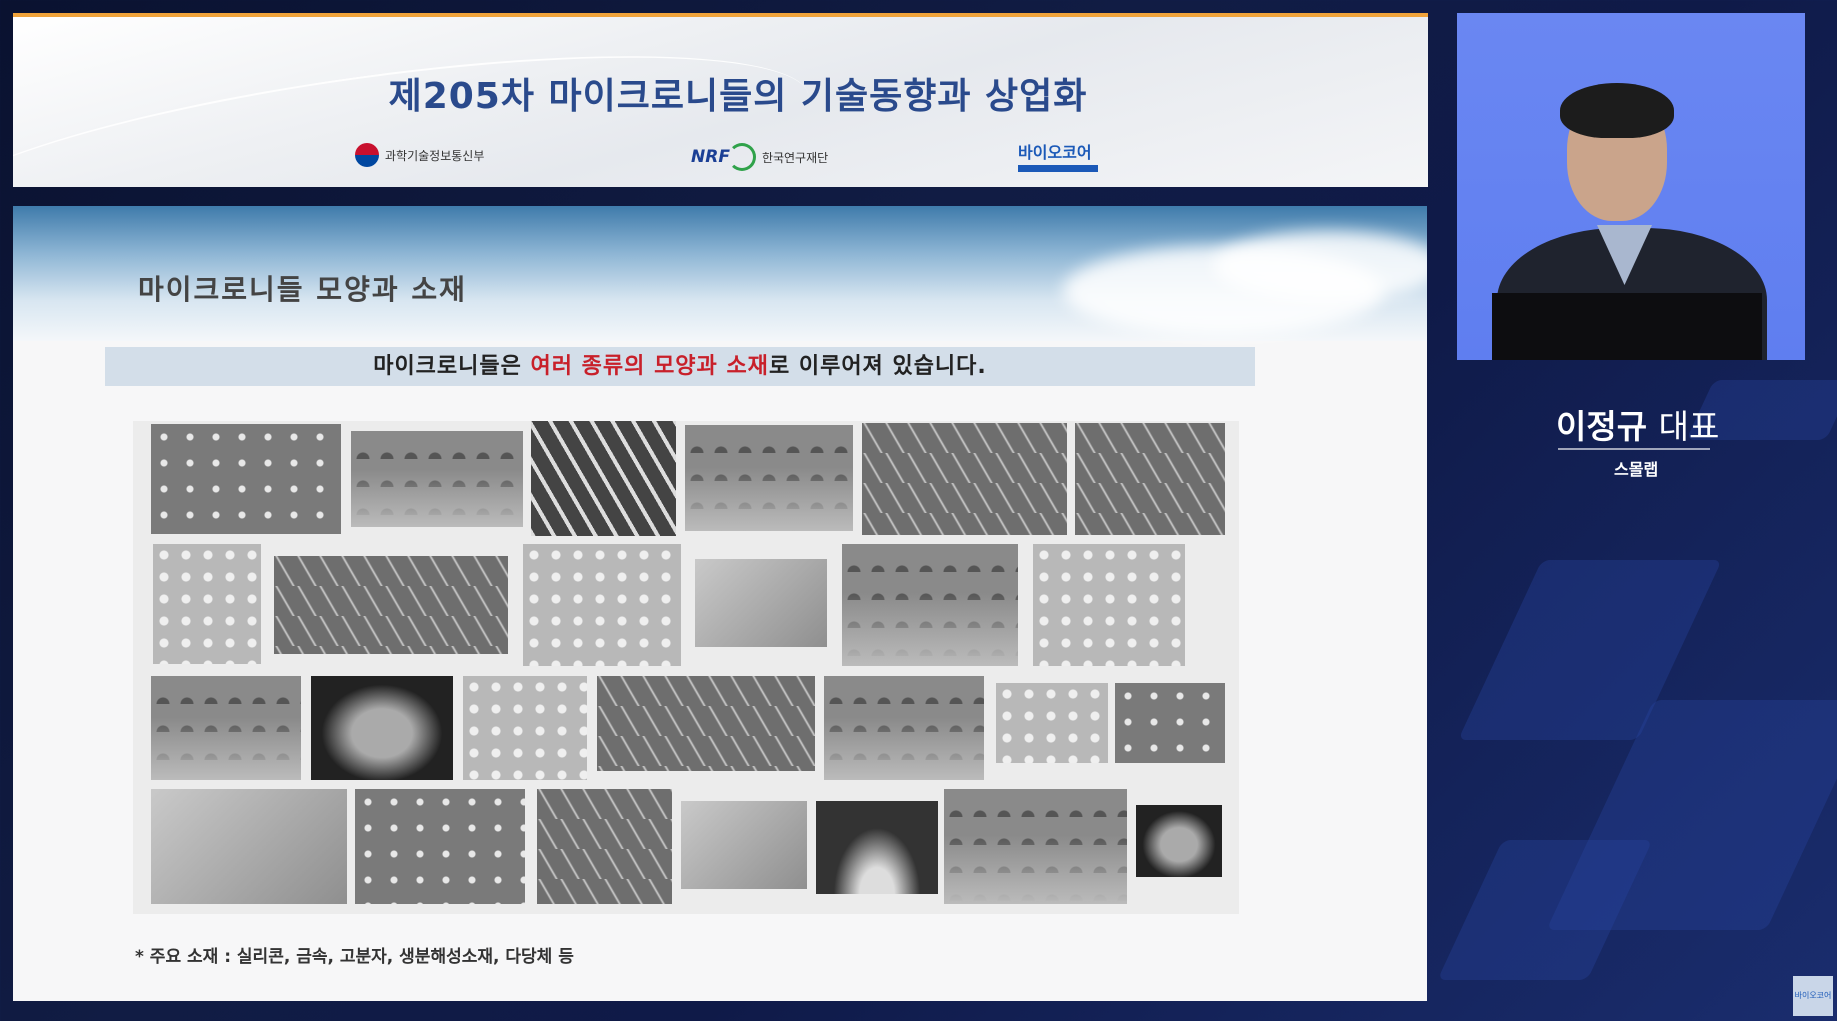 The height and width of the screenshot is (1021, 1837). Describe the element at coordinates (1055, 152) in the screenshot. I see `biocore-logo-text: 바이오코어` at that location.